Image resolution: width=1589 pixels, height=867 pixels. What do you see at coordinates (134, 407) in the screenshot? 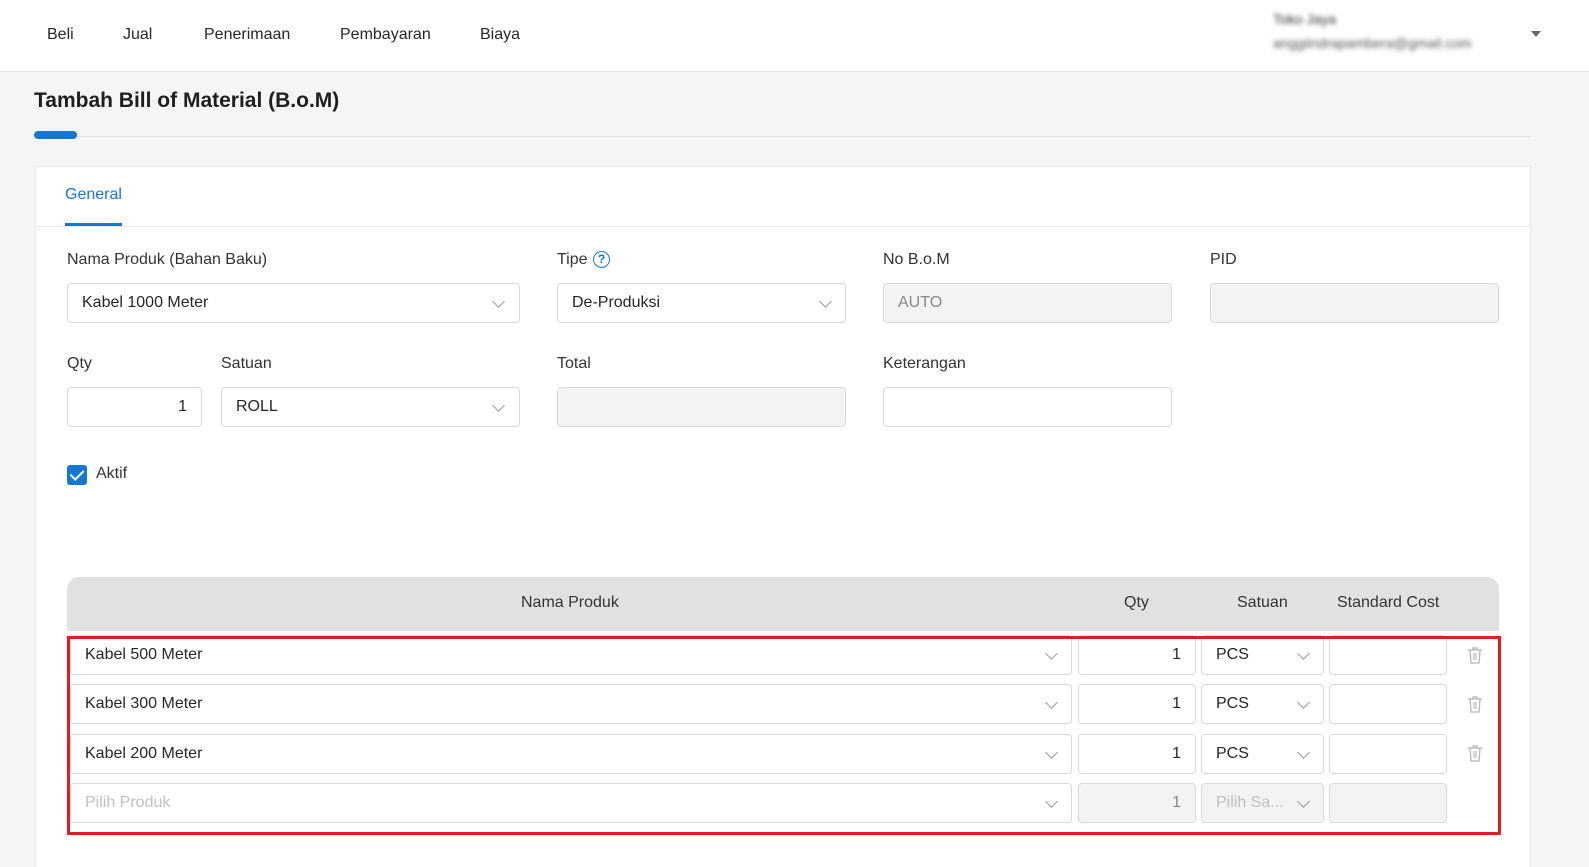
I see `qty-input: 1` at bounding box center [134, 407].